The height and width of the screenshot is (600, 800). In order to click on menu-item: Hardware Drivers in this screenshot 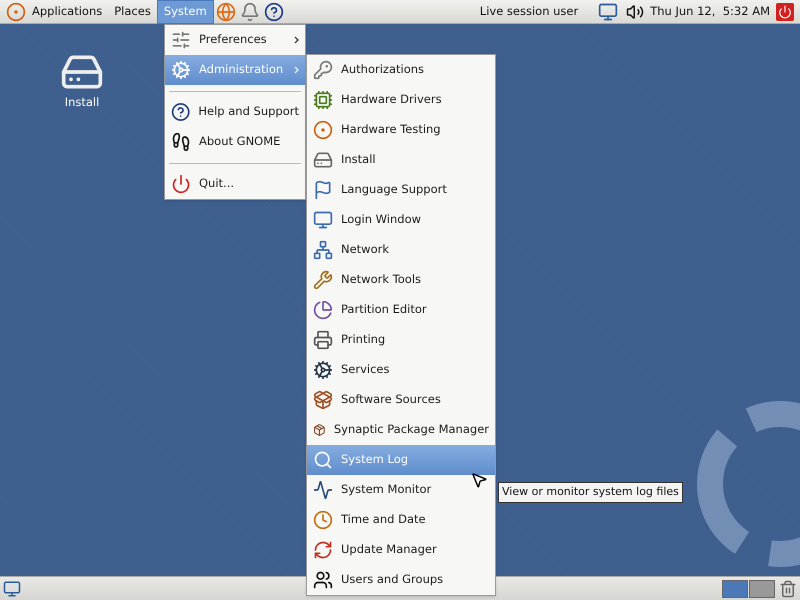, I will do `click(401, 100)`.